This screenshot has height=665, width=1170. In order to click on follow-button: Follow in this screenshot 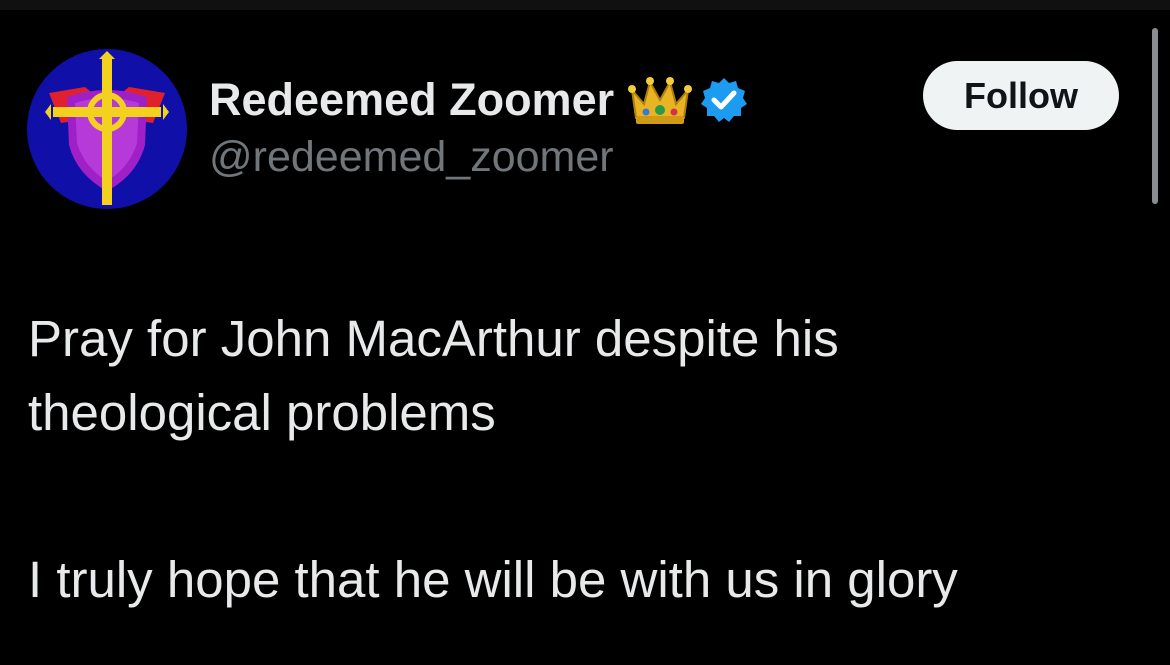, I will do `click(1021, 95)`.